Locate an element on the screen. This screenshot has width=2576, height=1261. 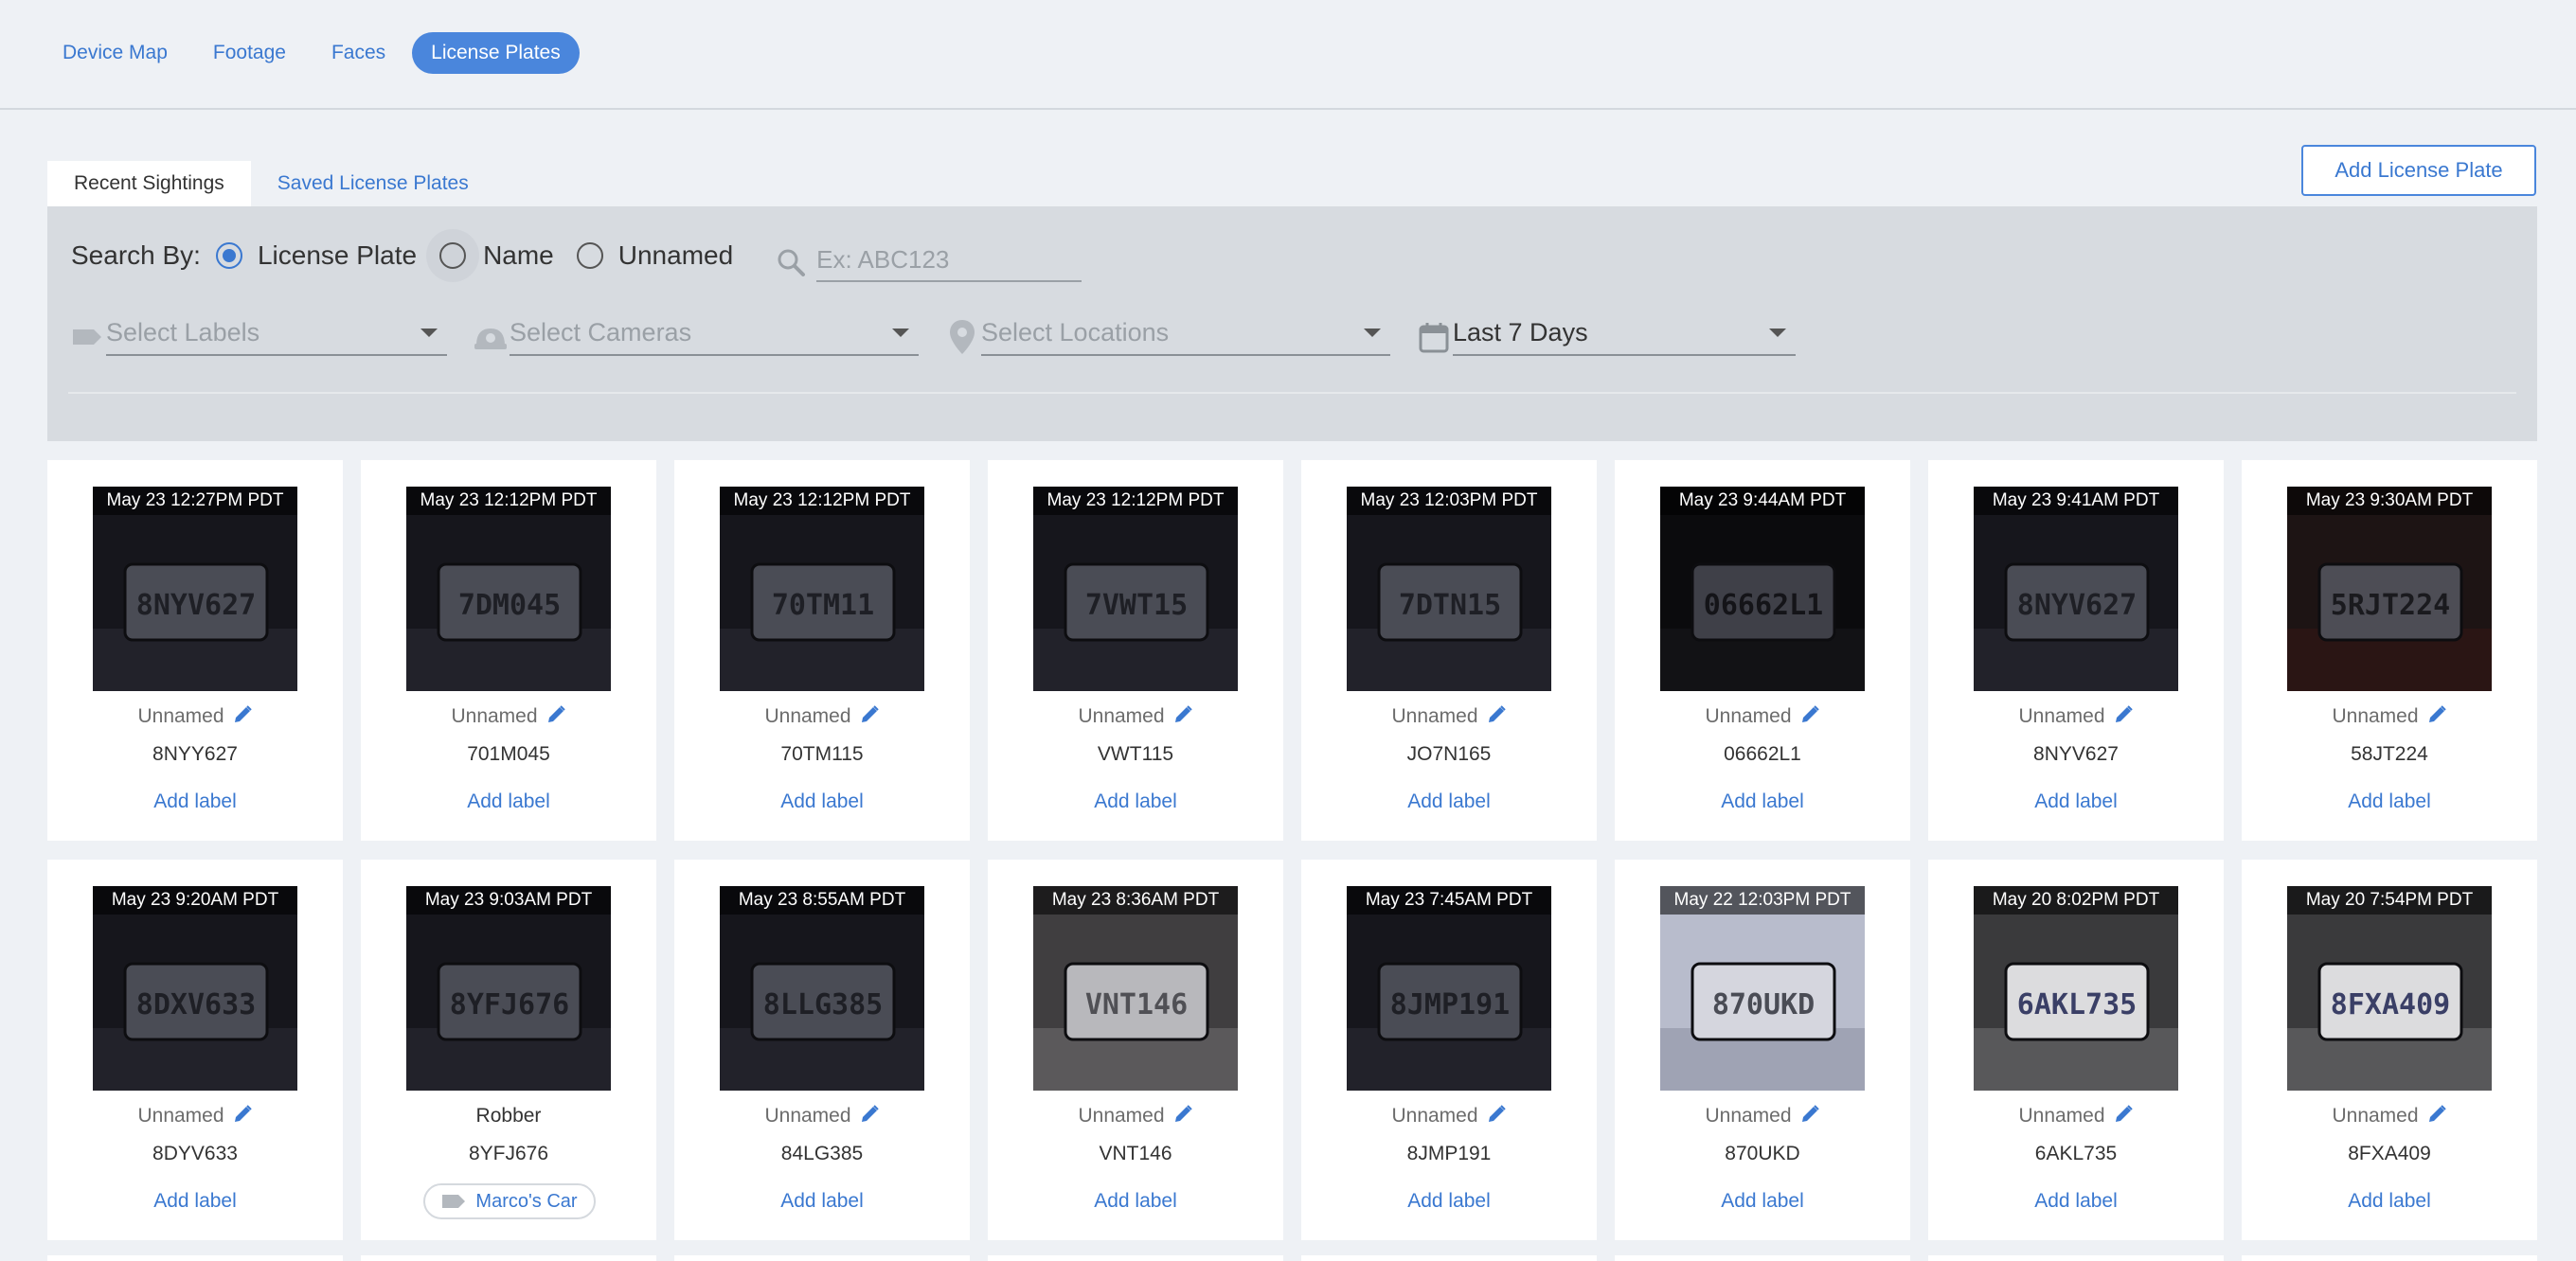
plate-thumbnail: 7VWT15 May 23 12:12PM PDT is located at coordinates (1135, 589).